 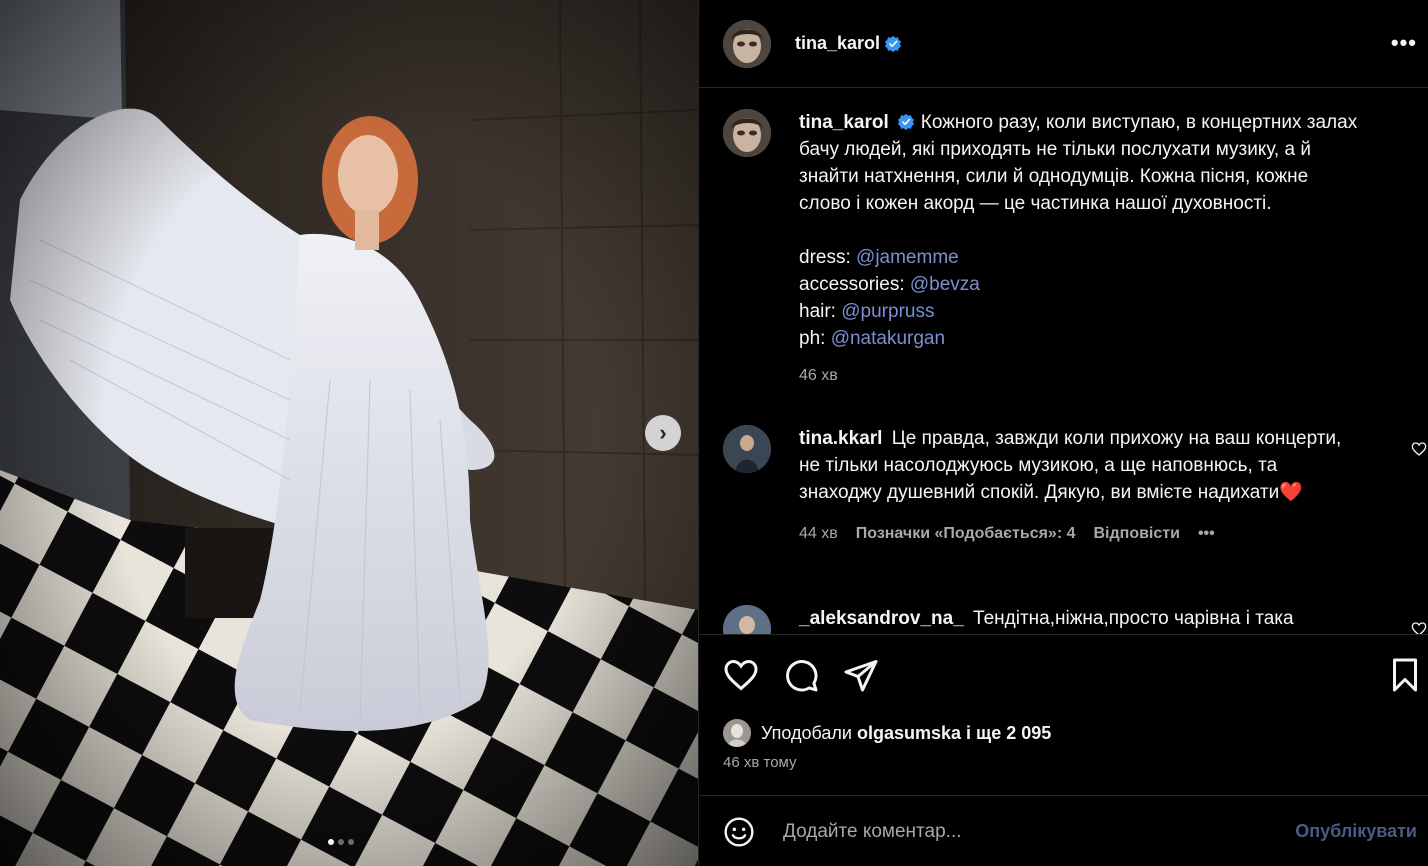 I want to click on caption-username: tina_karol, so click(x=844, y=122).